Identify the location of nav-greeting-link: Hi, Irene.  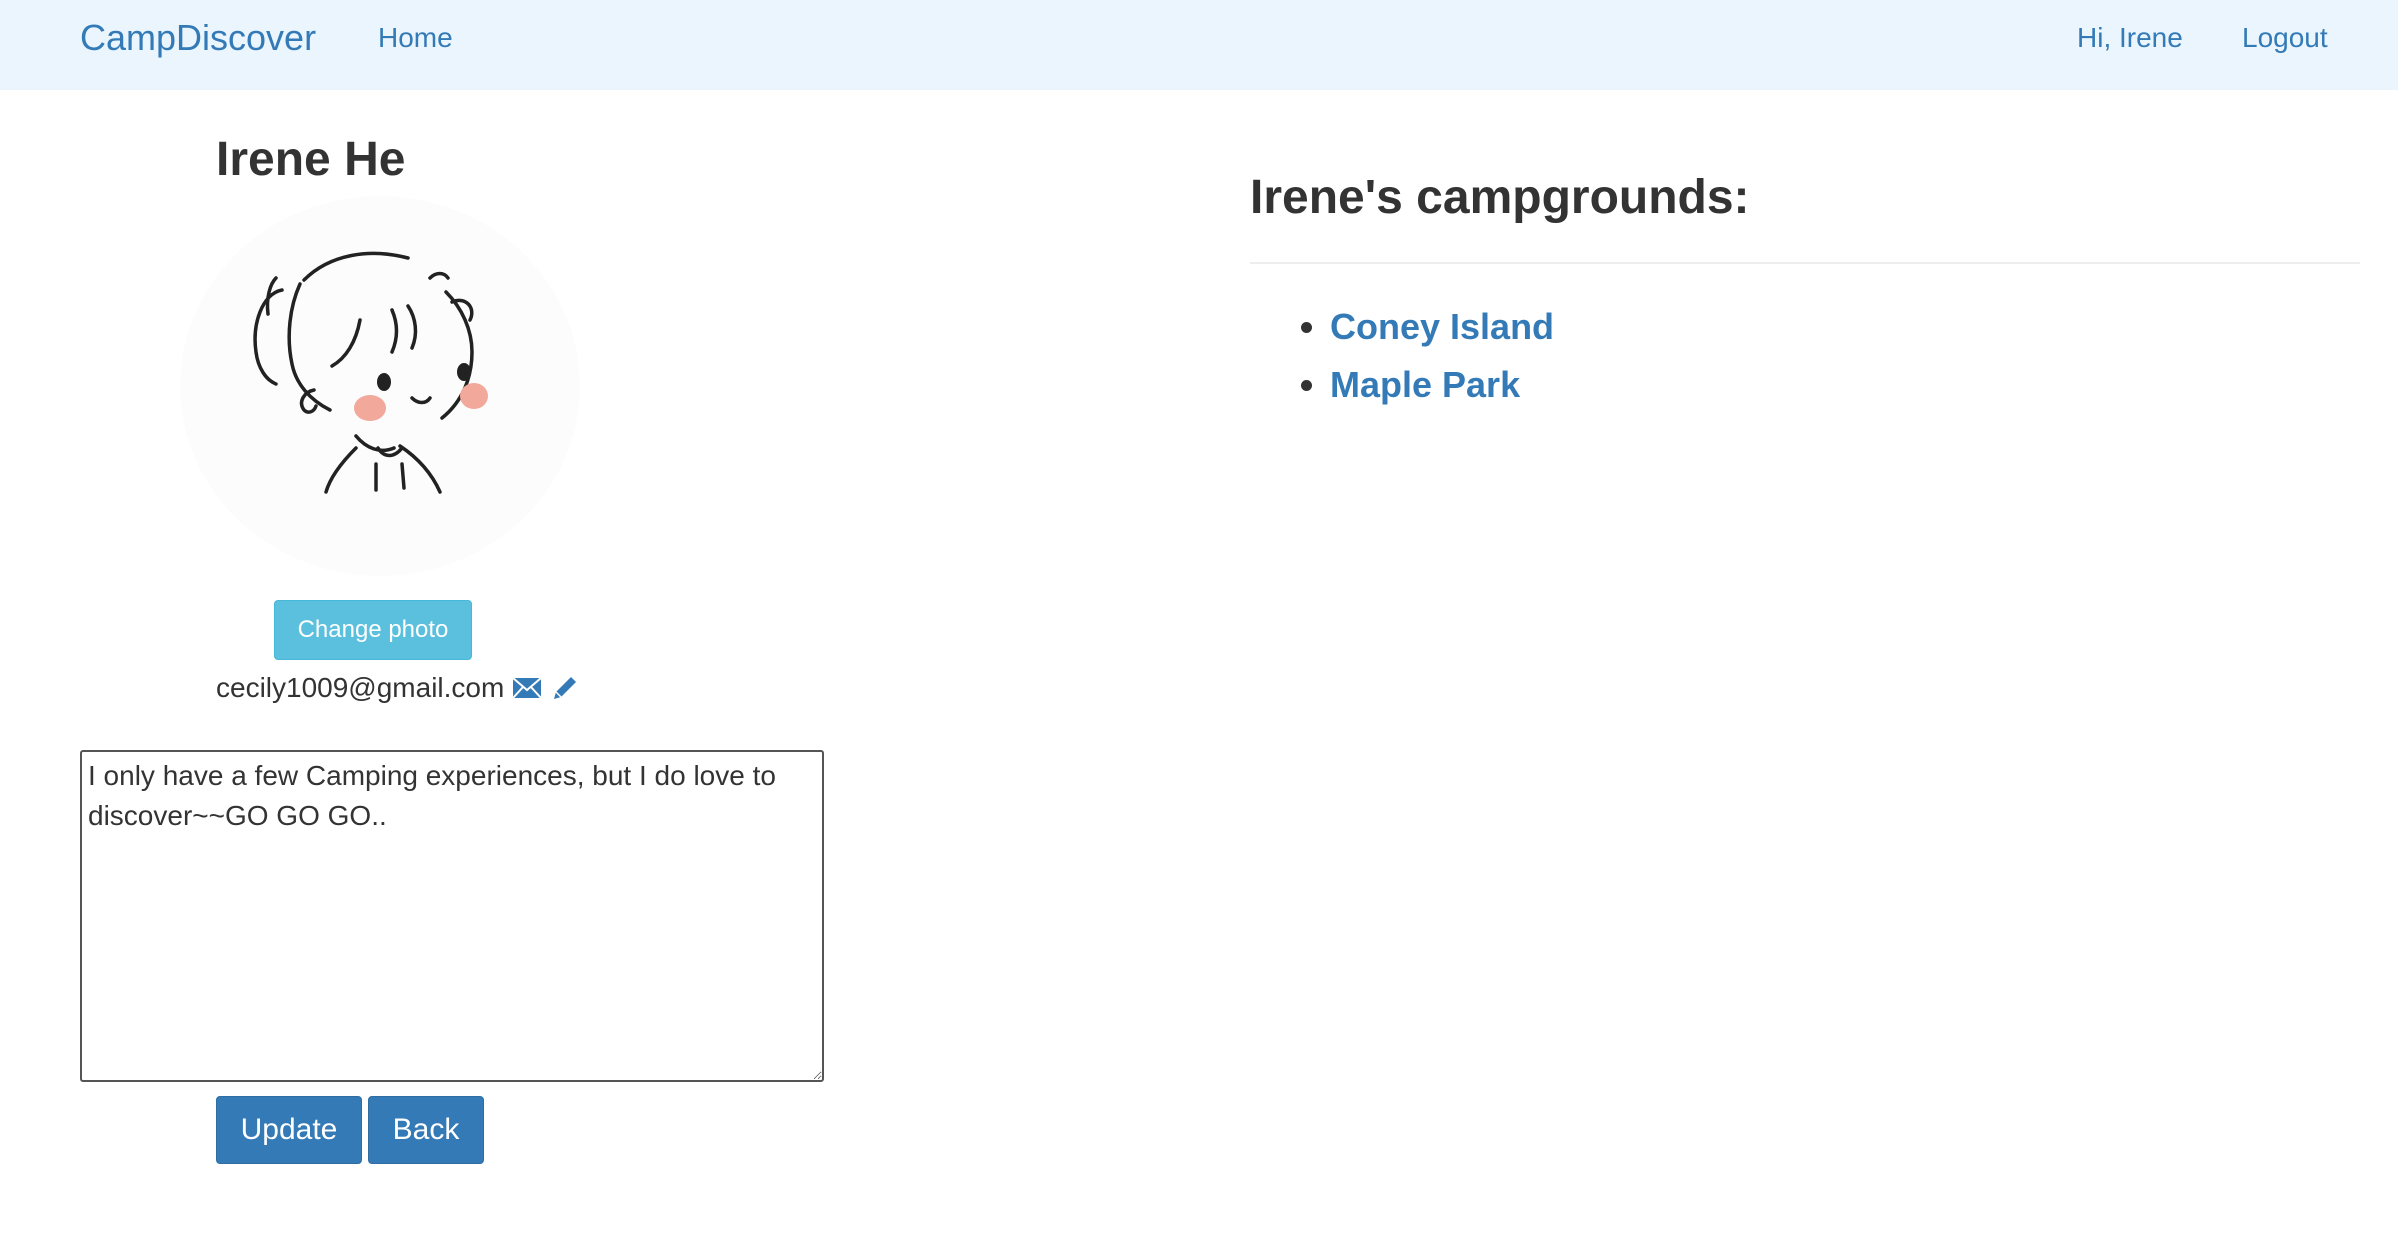
(2130, 38).